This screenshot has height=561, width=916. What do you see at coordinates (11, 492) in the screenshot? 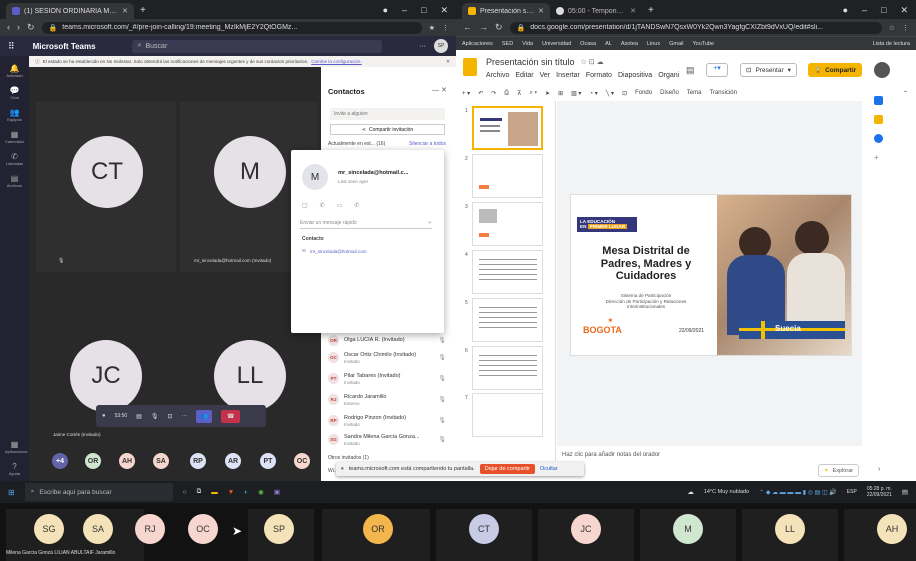
I see `windows-start-icon: ⊞` at bounding box center [11, 492].